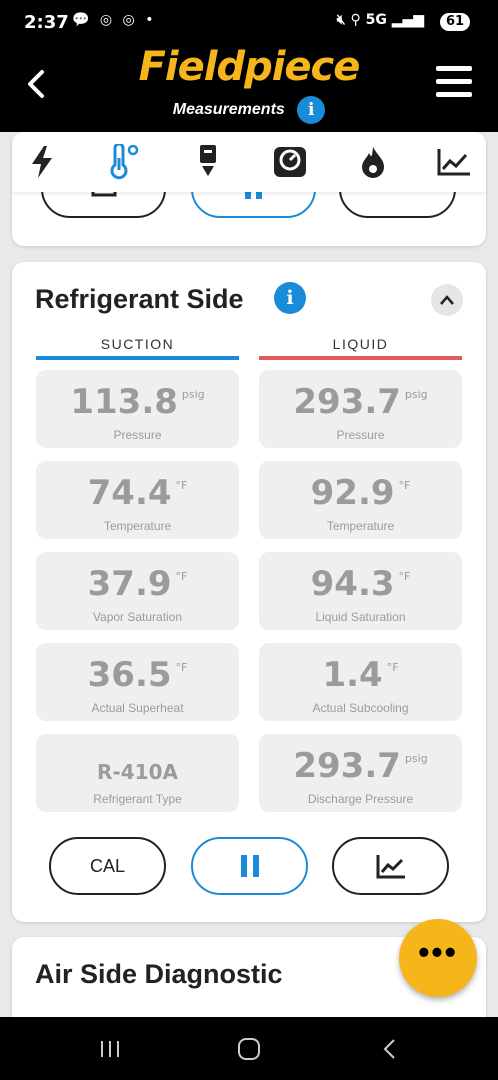  What do you see at coordinates (360, 799) in the screenshot?
I see `reading-label: Discharge Pressure` at bounding box center [360, 799].